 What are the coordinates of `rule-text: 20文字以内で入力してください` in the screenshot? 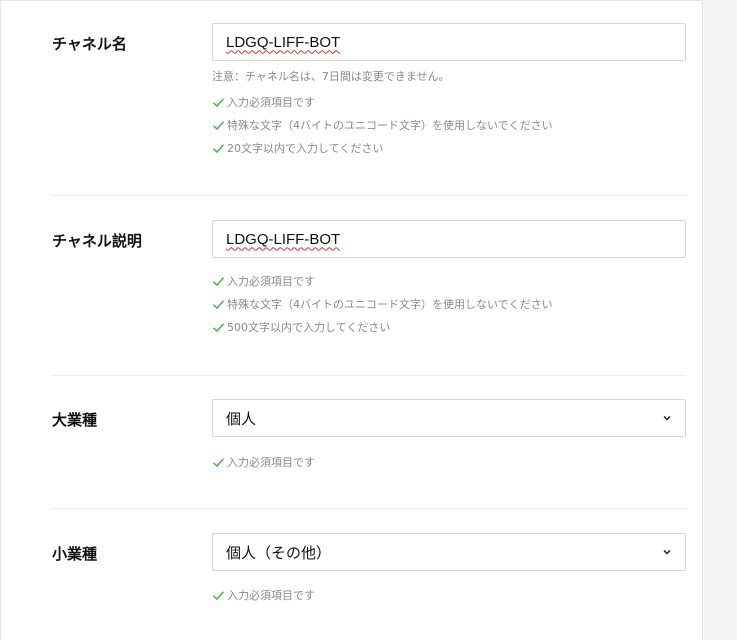 It's located at (305, 148).